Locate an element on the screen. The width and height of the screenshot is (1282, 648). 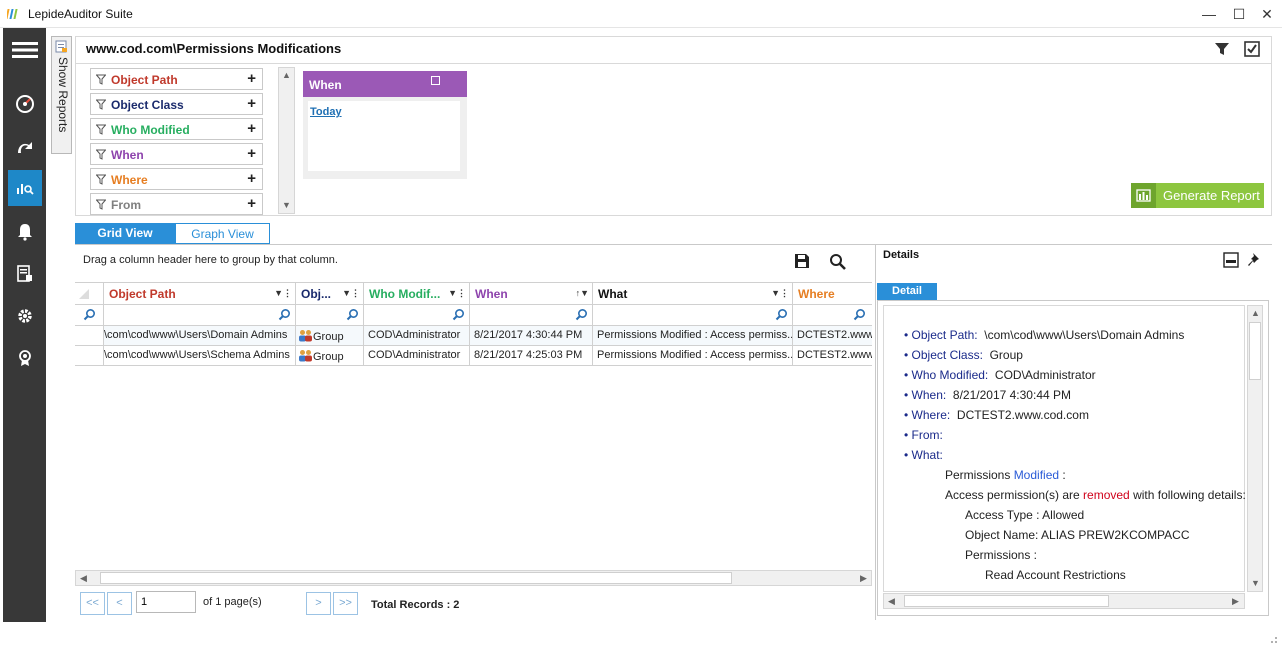
audit-reports-icon is located at coordinates (25, 188).